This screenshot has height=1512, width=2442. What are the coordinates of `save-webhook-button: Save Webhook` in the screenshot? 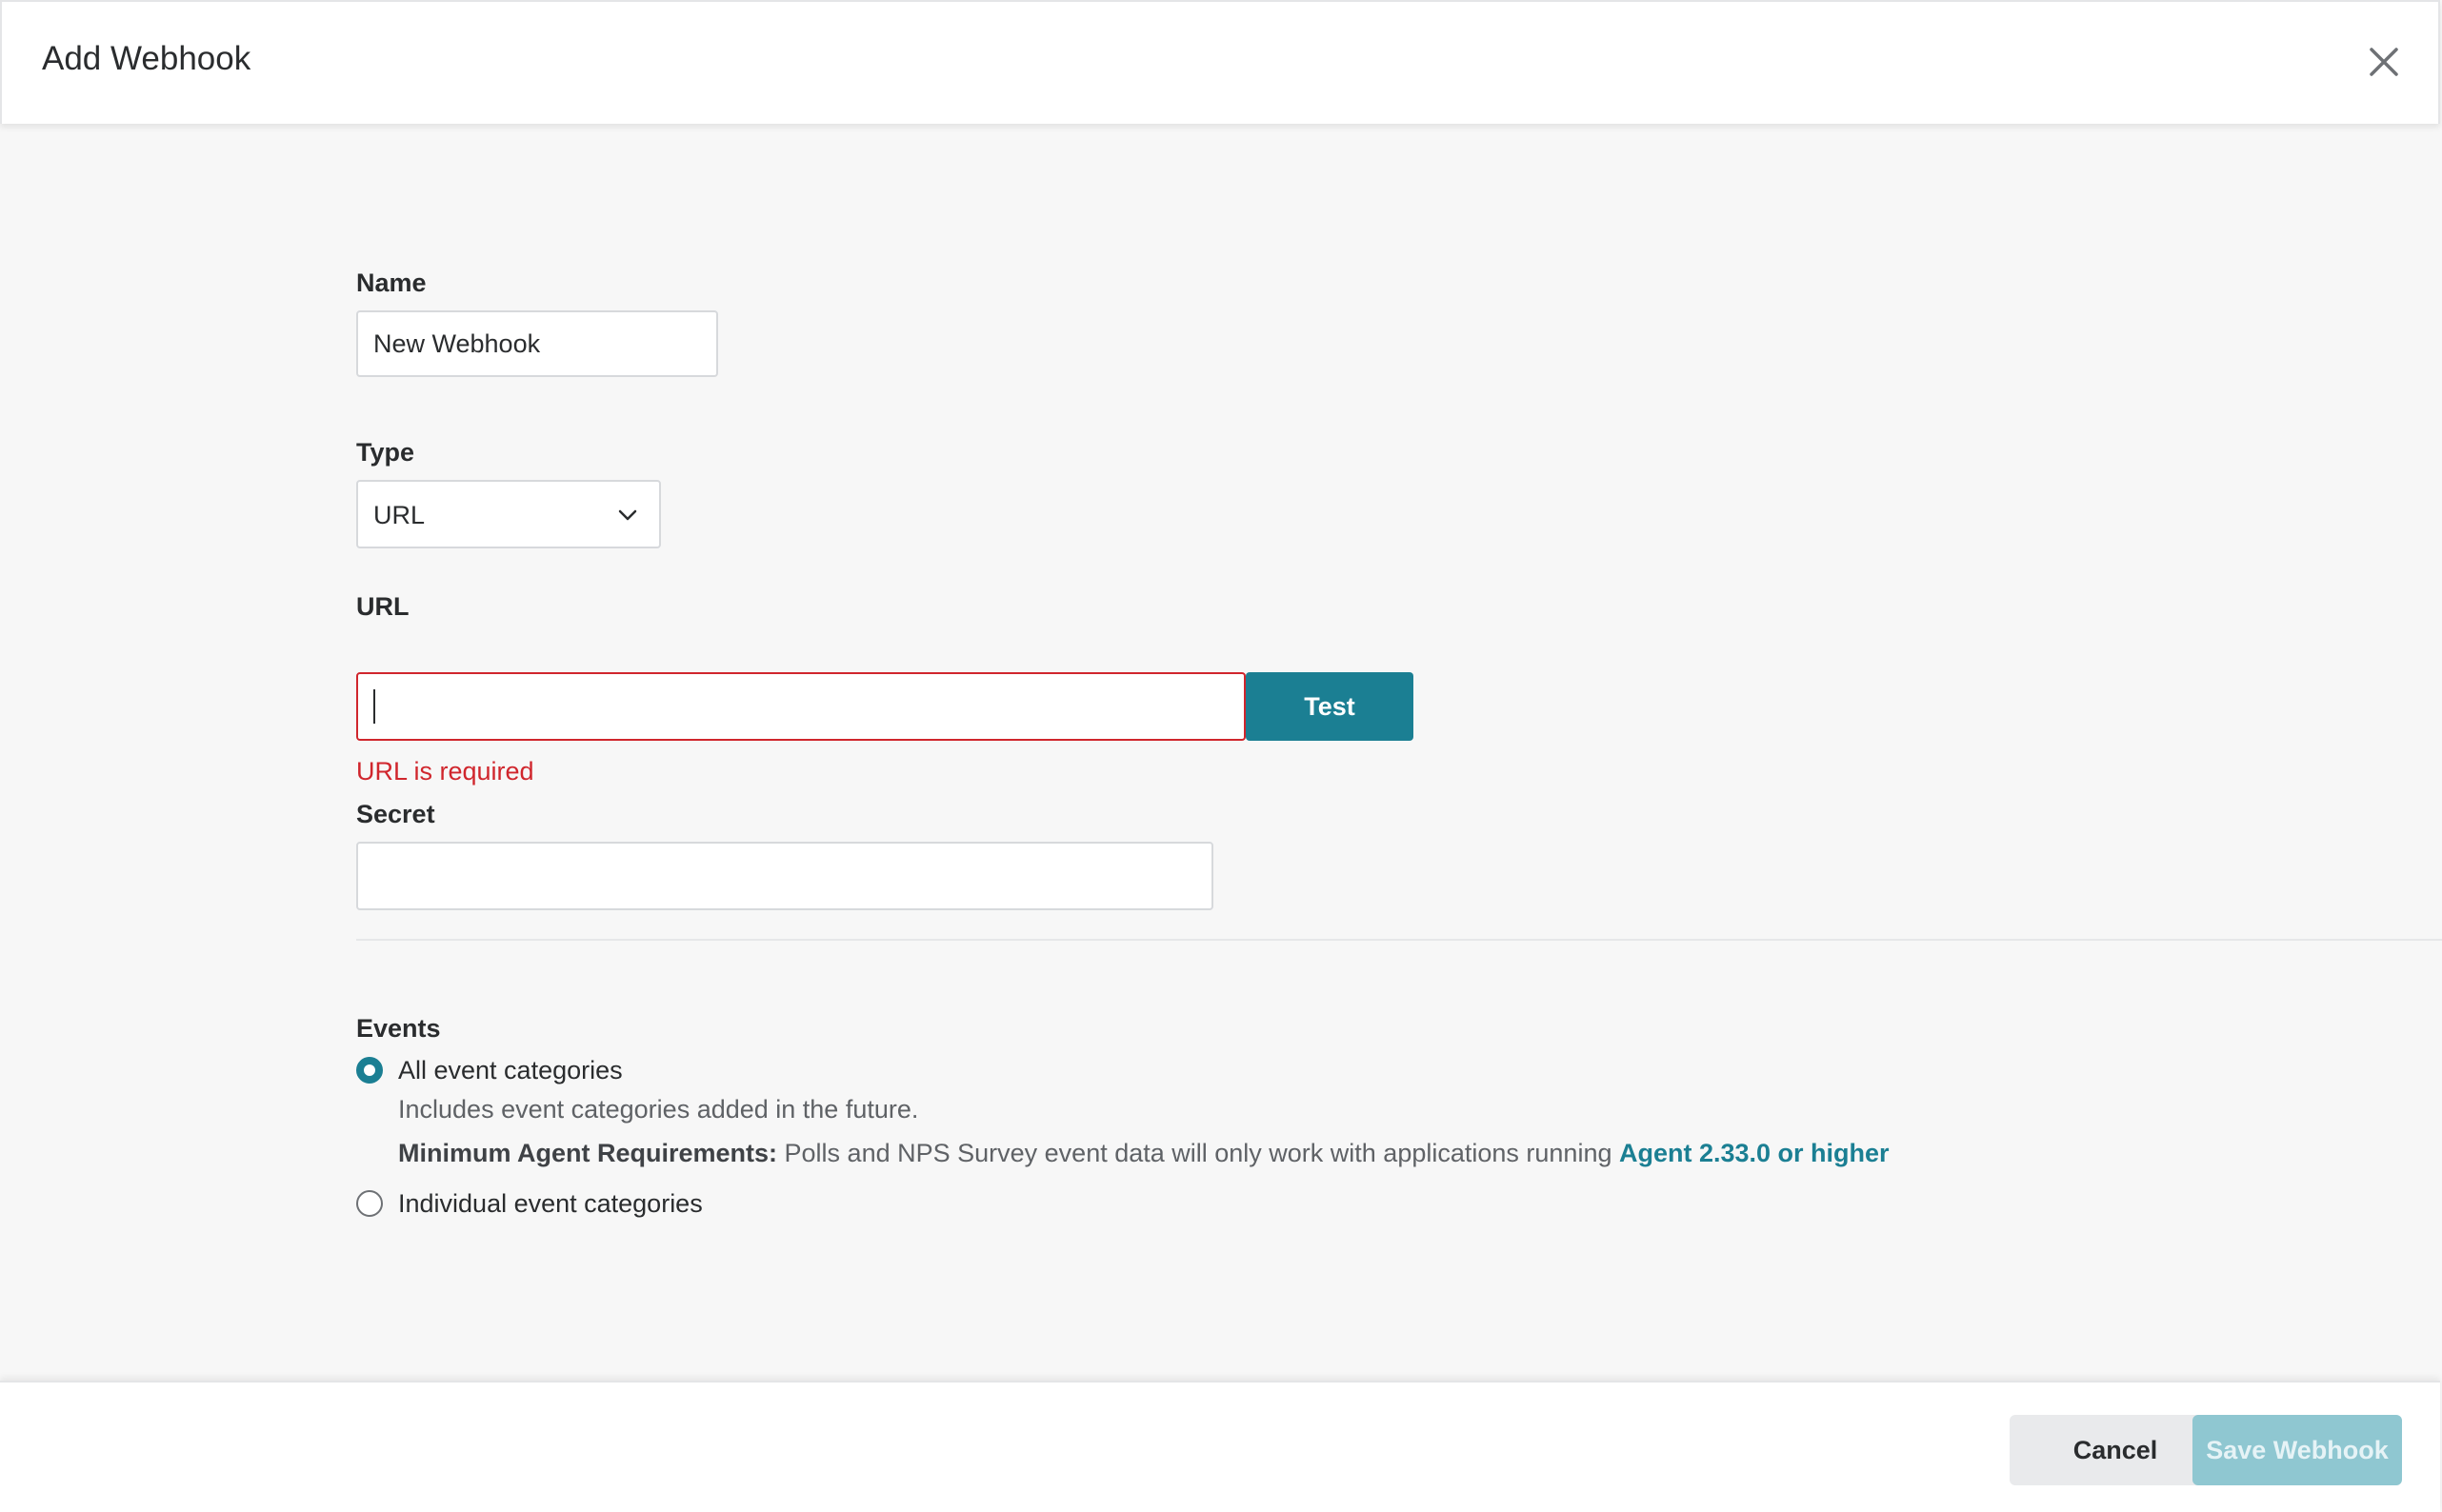 It's located at (2297, 1450).